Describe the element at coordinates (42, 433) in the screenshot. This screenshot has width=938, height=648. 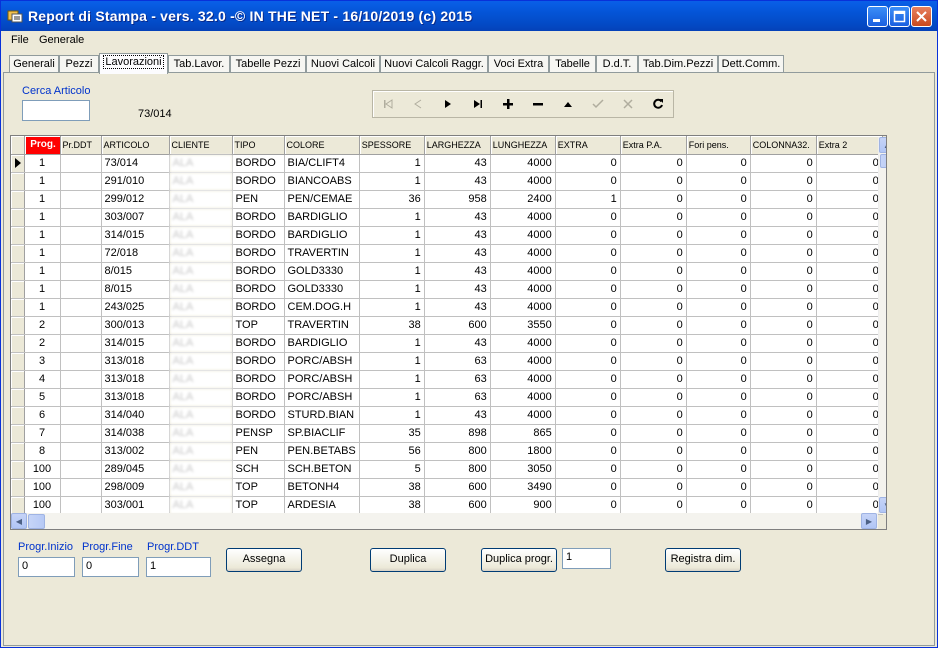
I see `grid-cell: 7` at that location.